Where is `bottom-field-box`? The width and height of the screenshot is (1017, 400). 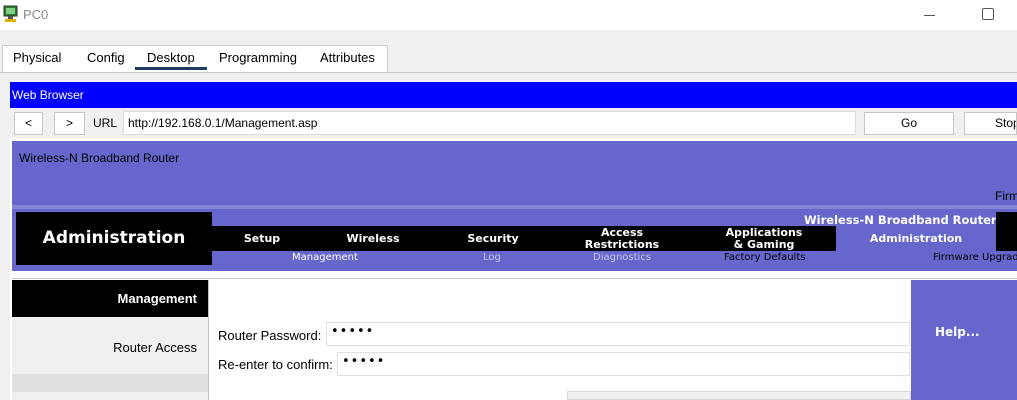 bottom-field-box is located at coordinates (739, 395).